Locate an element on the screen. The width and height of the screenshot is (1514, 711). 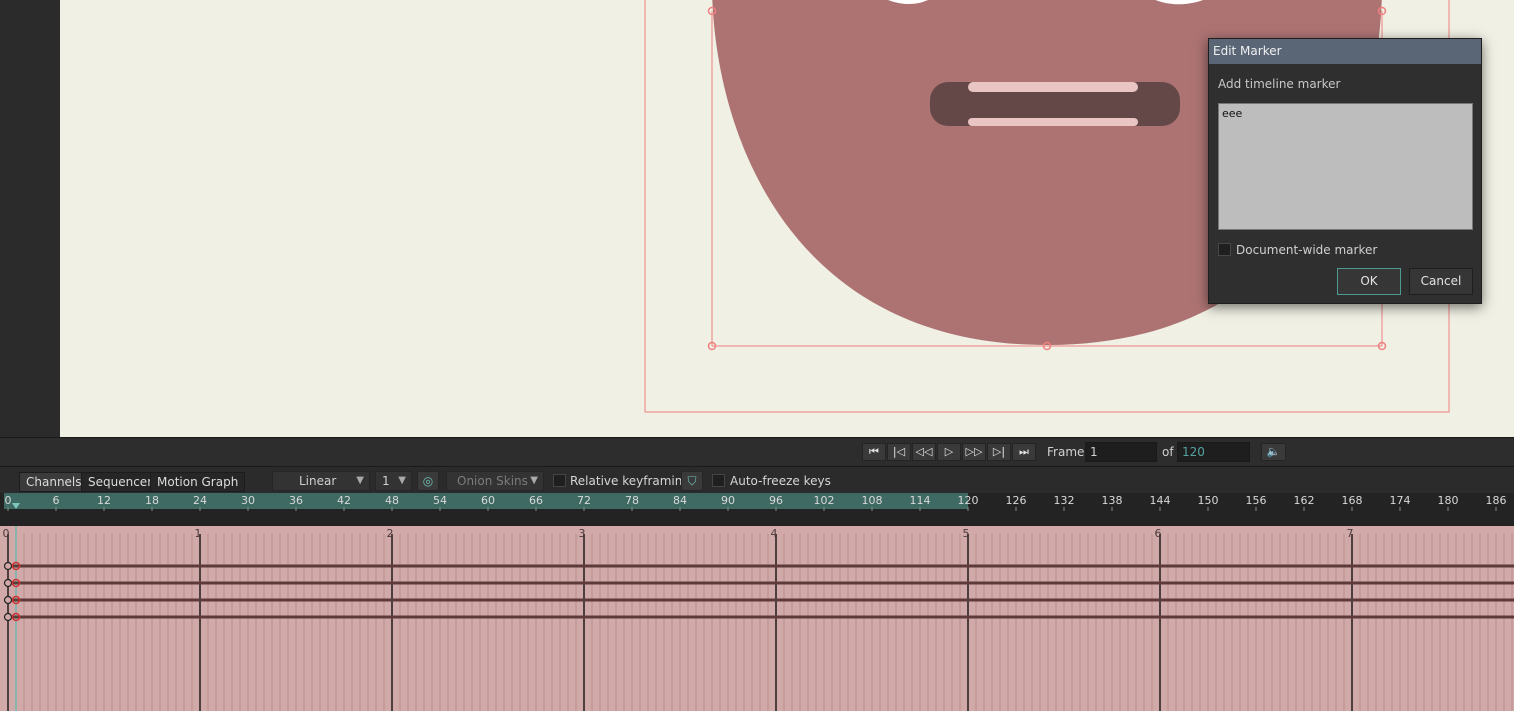
ruler-tick-label: 150 is located at coordinates (1208, 500).